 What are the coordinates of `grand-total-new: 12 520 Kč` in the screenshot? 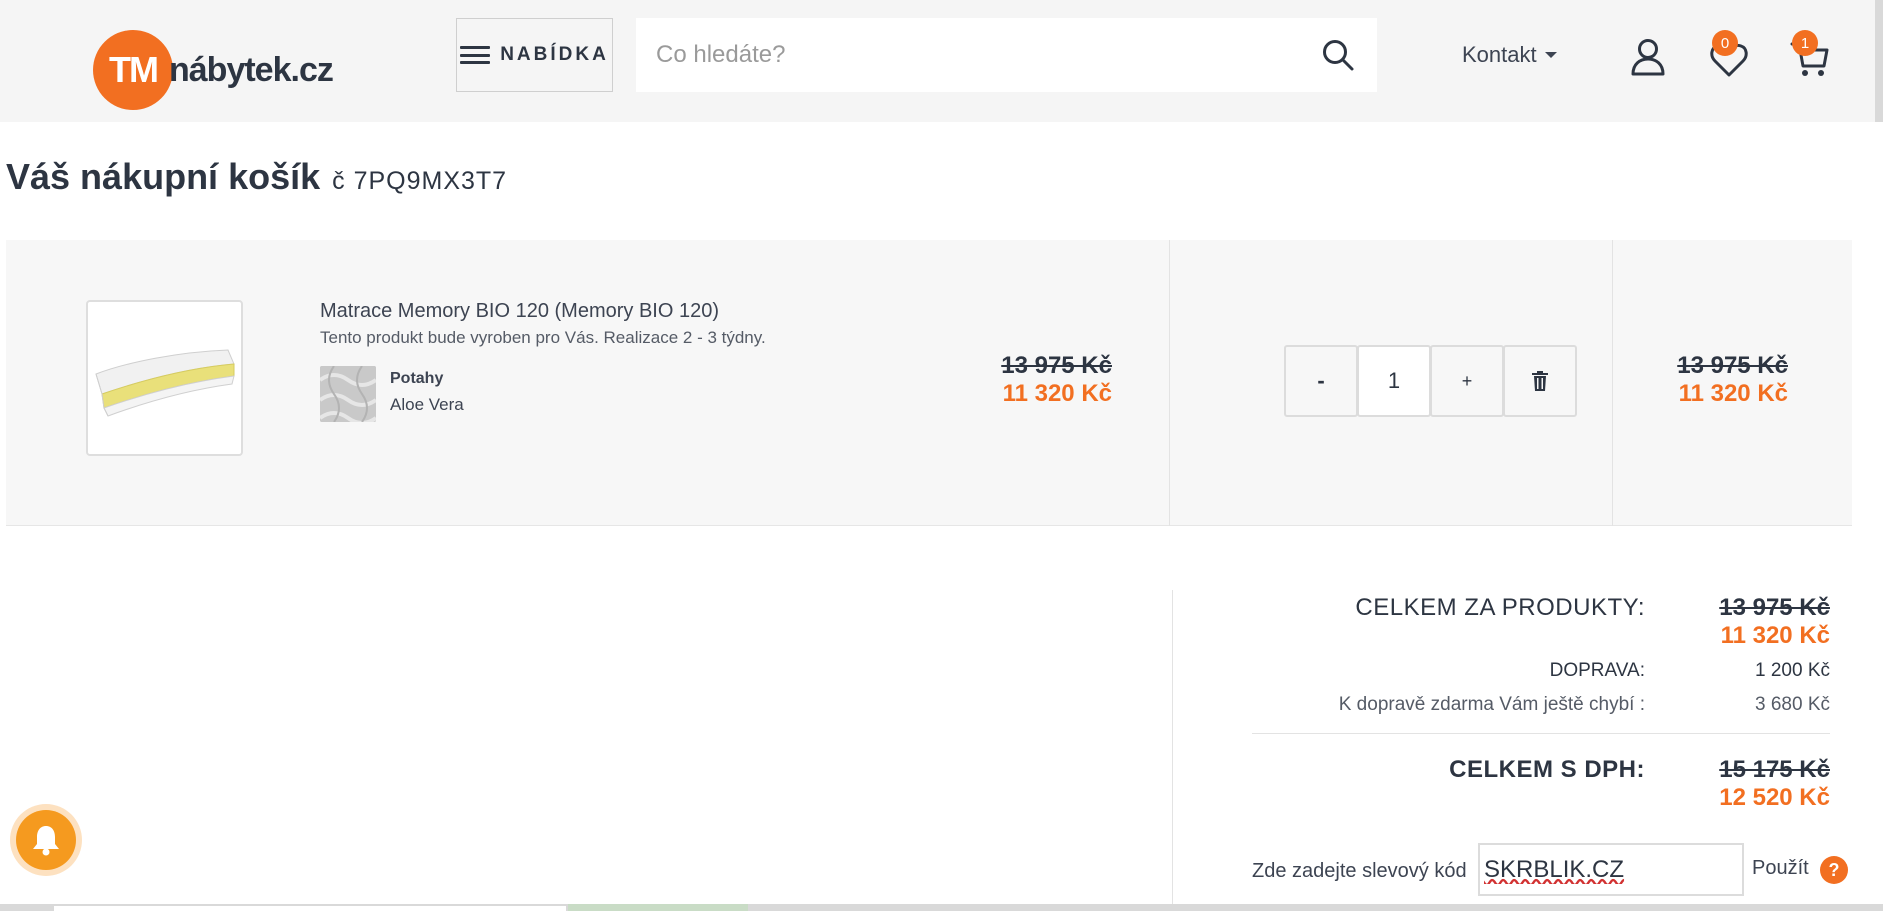 It's located at (1774, 797).